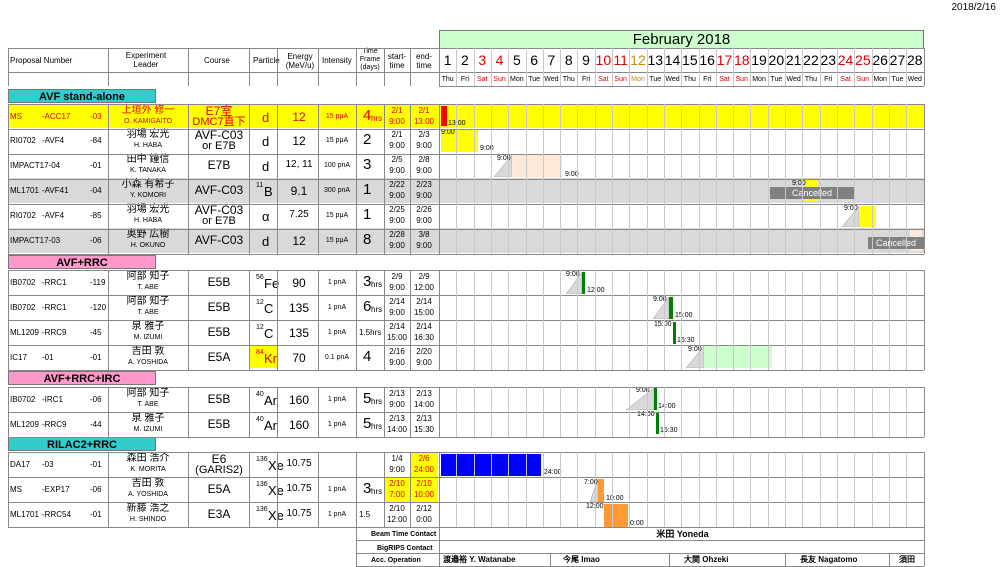 Image resolution: width=1000 pixels, height=567 pixels. What do you see at coordinates (367, 239) in the screenshot?
I see `time-frame: 8` at bounding box center [367, 239].